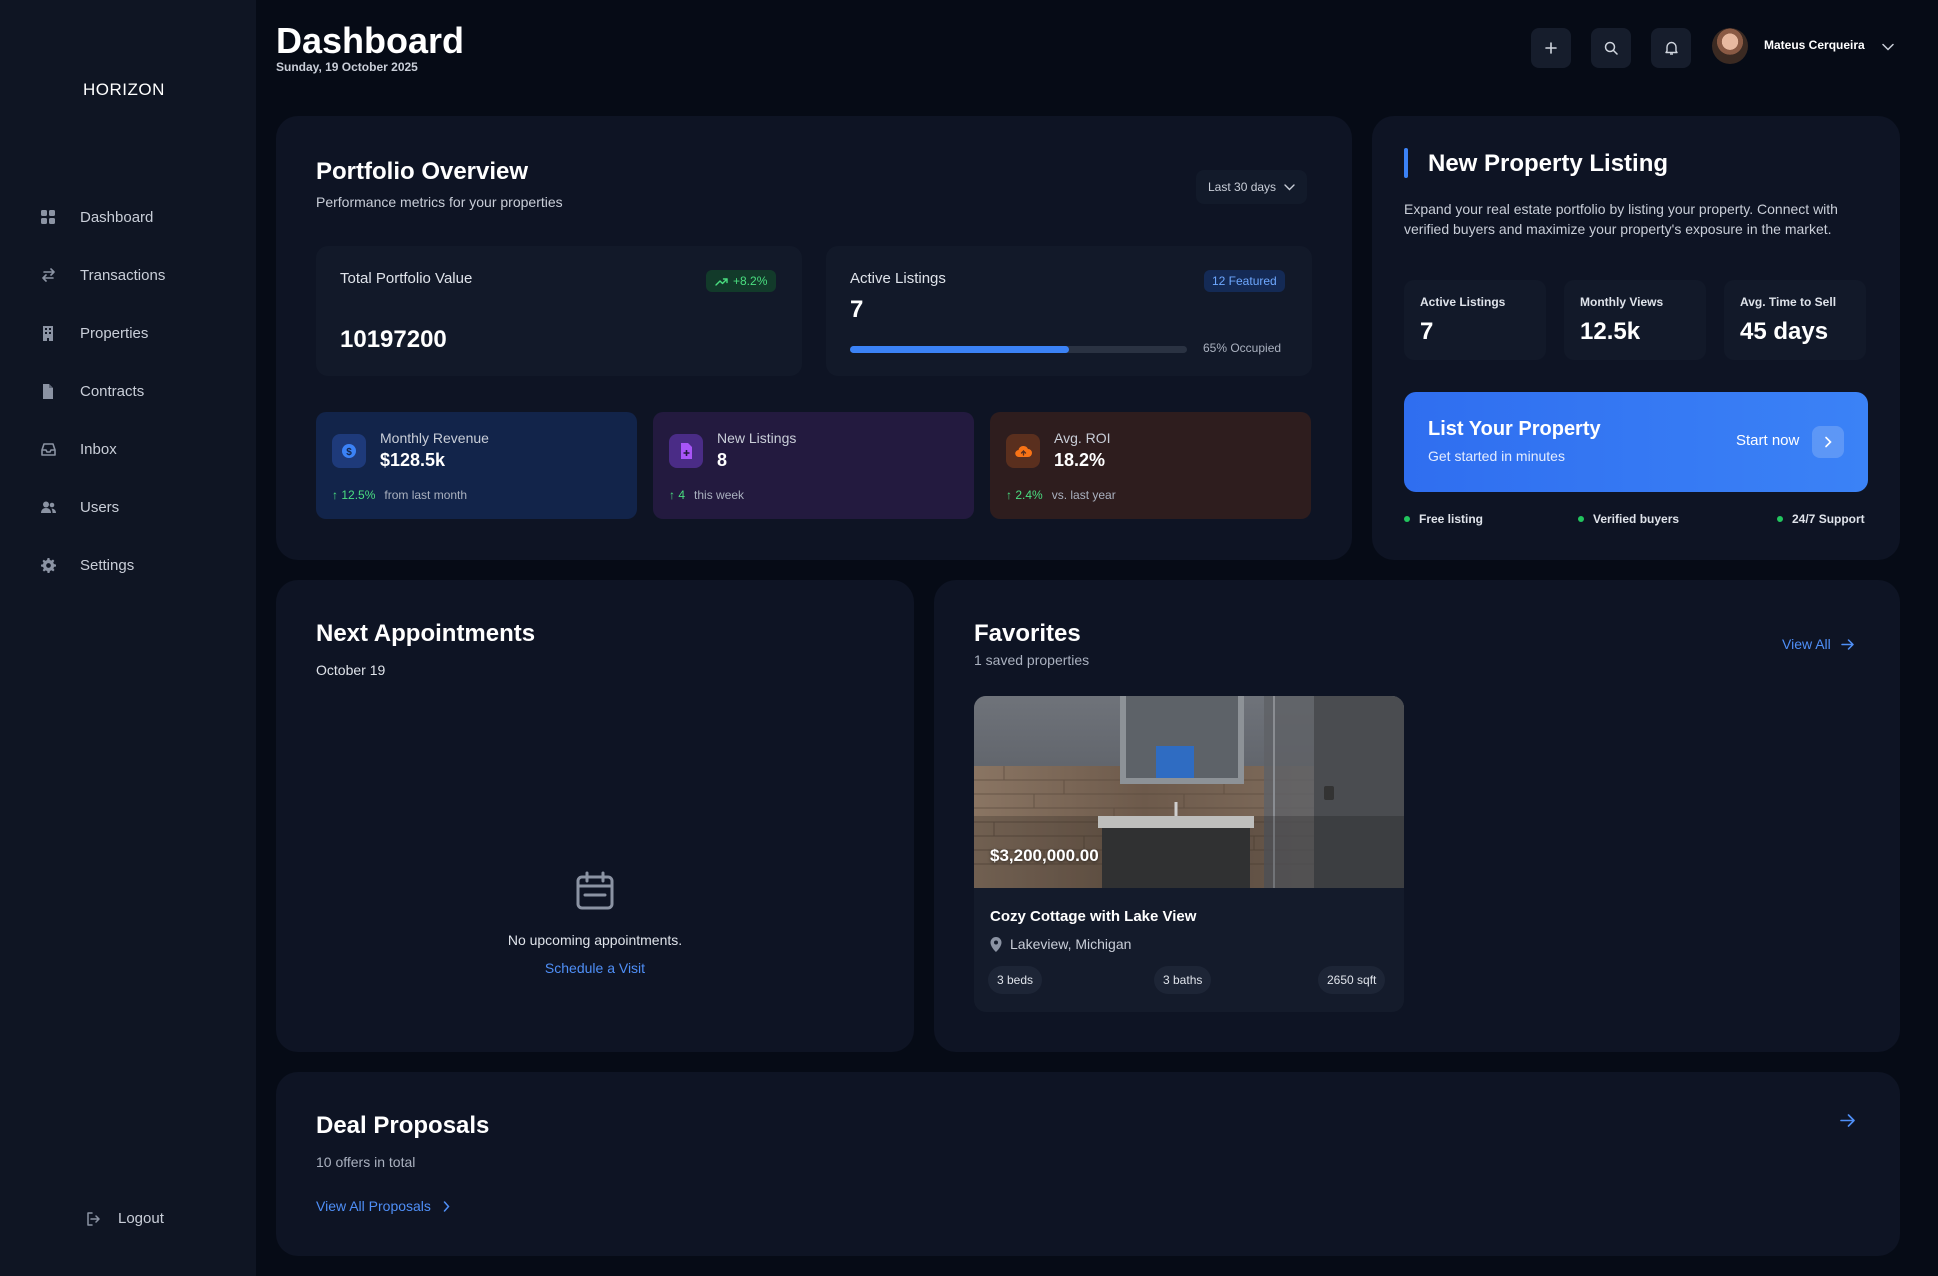 This screenshot has width=1938, height=1276. Describe the element at coordinates (48, 507) in the screenshot. I see `users-icon` at that location.